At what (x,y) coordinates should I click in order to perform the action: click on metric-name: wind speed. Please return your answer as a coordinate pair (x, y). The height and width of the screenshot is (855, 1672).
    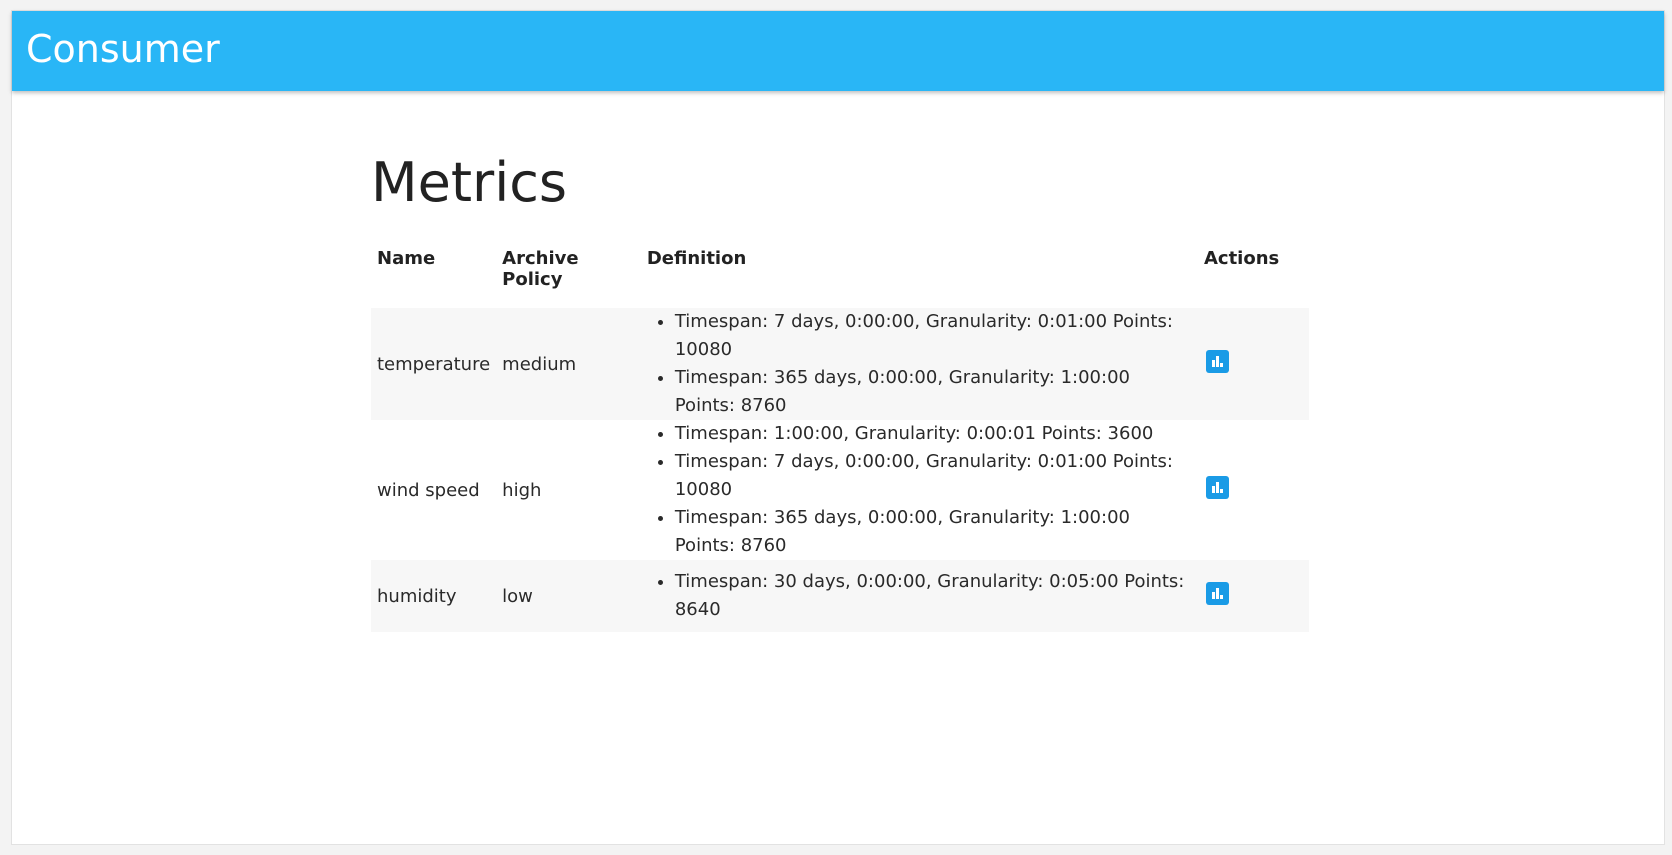
    Looking at the image, I should click on (428, 490).